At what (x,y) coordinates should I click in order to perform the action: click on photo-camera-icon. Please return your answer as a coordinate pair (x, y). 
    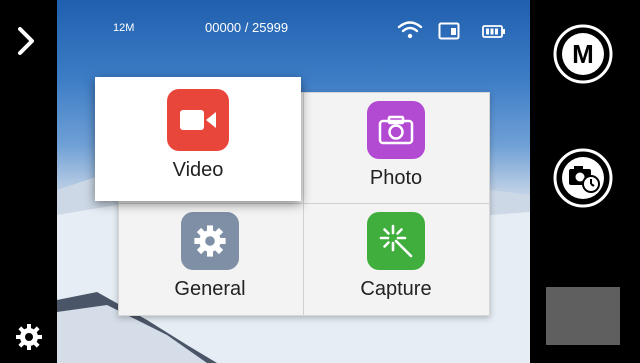
    Looking at the image, I should click on (396, 130).